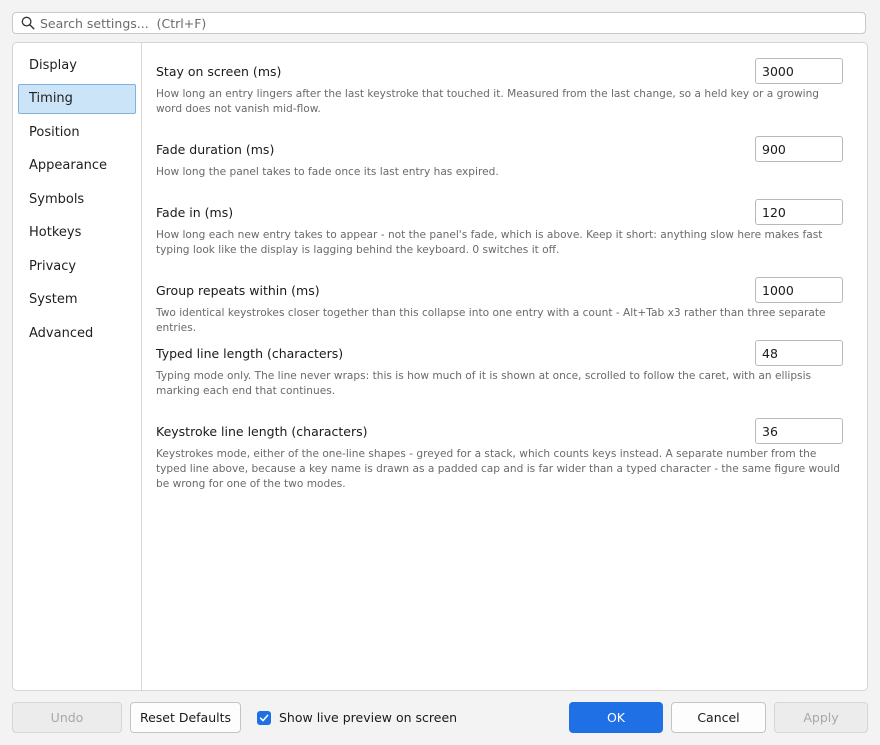 The height and width of the screenshot is (745, 880). What do you see at coordinates (77, 333) in the screenshot?
I see `sidebar-item-advanced: Advanced` at bounding box center [77, 333].